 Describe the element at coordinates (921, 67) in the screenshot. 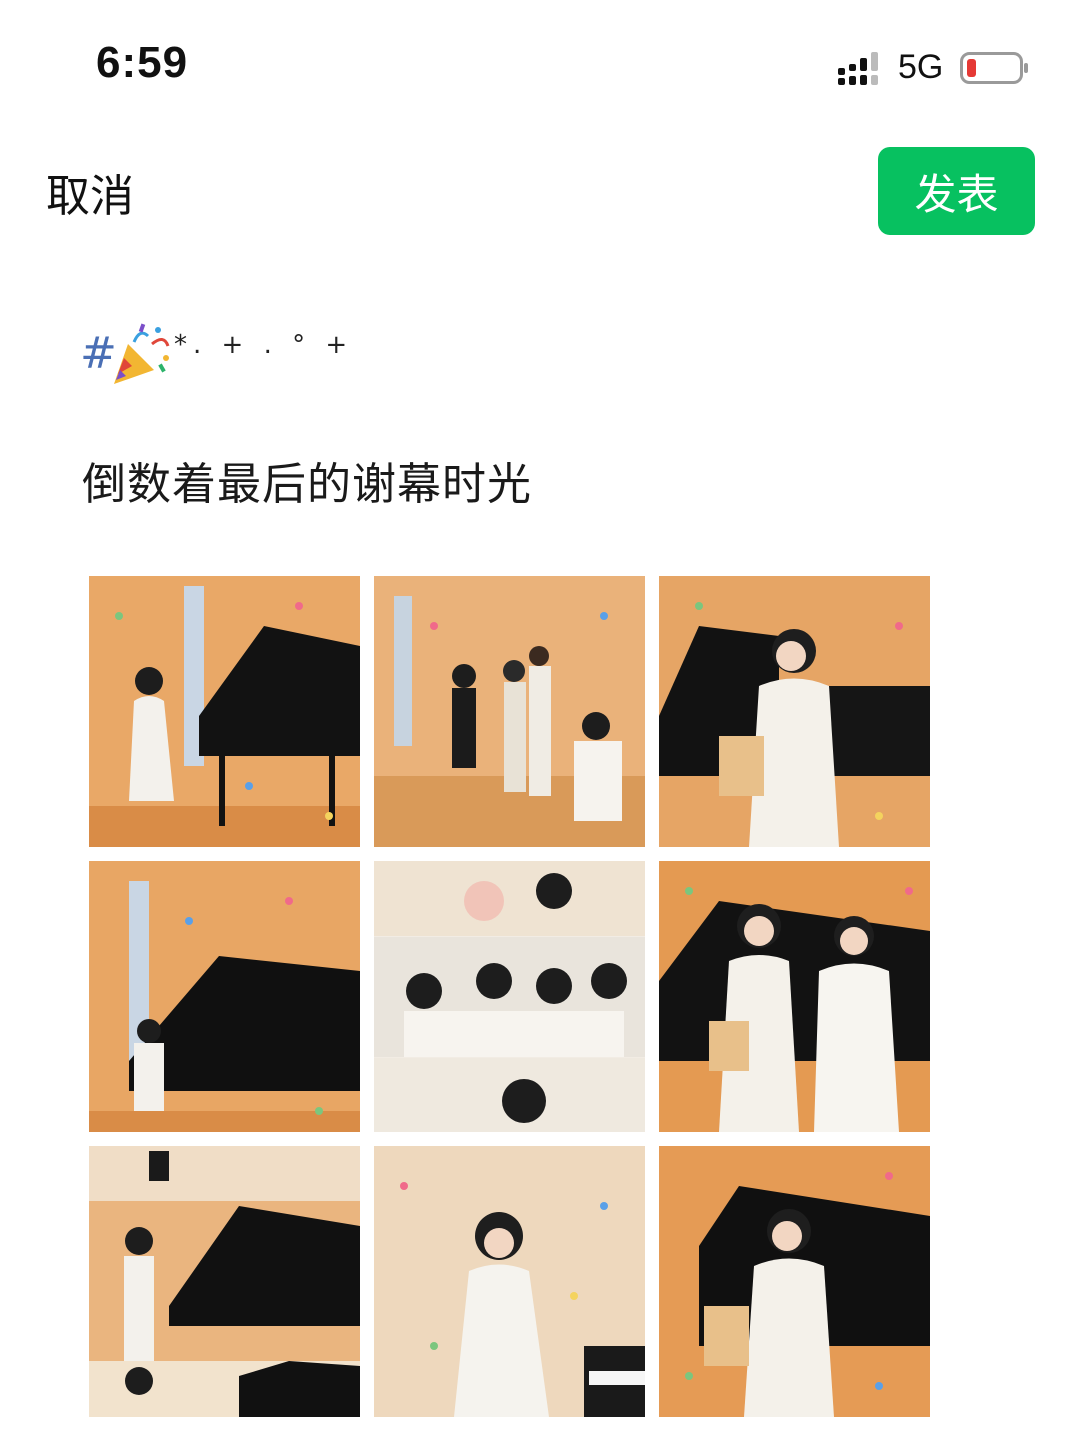

I see `network-type: 5G` at that location.